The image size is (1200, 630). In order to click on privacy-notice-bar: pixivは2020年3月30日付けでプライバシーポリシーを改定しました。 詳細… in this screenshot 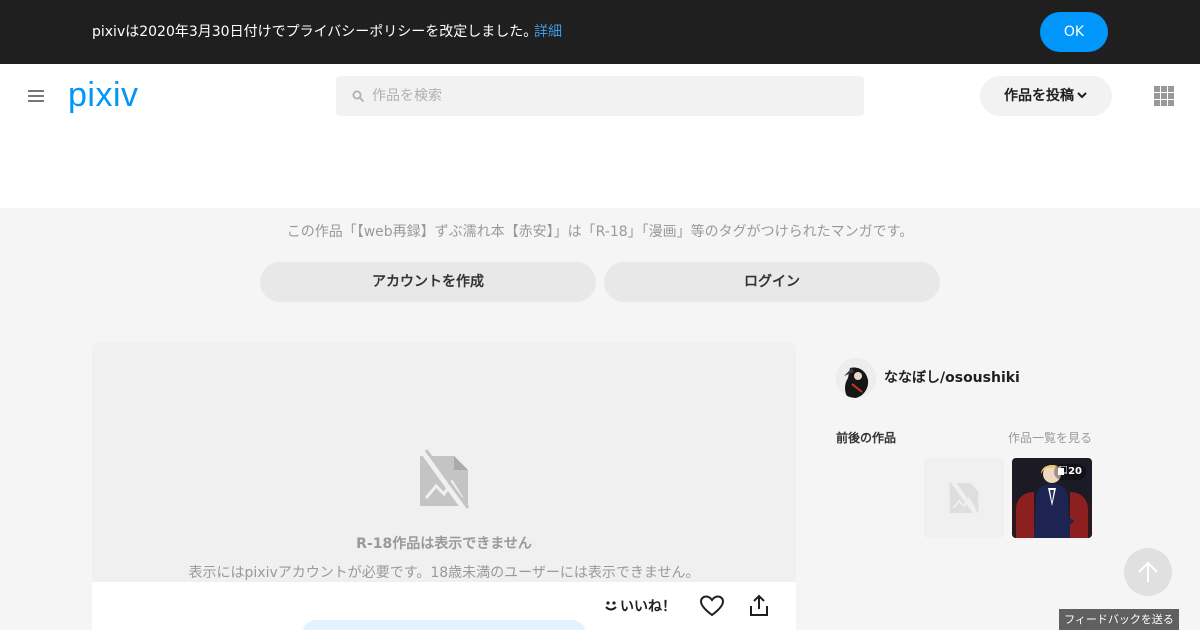, I will do `click(600, 32)`.